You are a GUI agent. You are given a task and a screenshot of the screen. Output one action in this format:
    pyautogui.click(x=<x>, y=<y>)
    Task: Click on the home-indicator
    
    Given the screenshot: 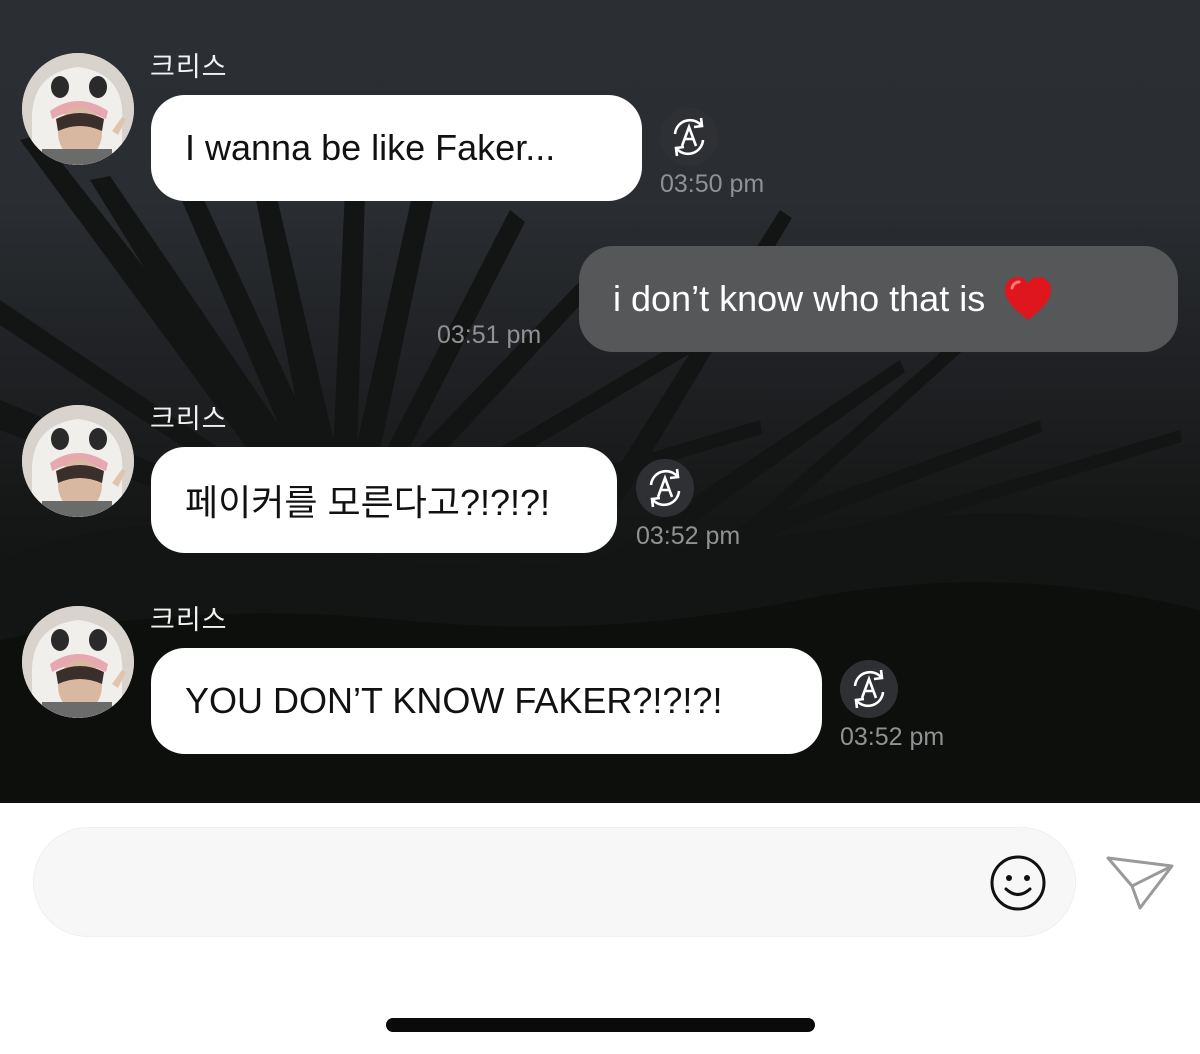 What is the action you would take?
    pyautogui.click(x=600, y=1025)
    